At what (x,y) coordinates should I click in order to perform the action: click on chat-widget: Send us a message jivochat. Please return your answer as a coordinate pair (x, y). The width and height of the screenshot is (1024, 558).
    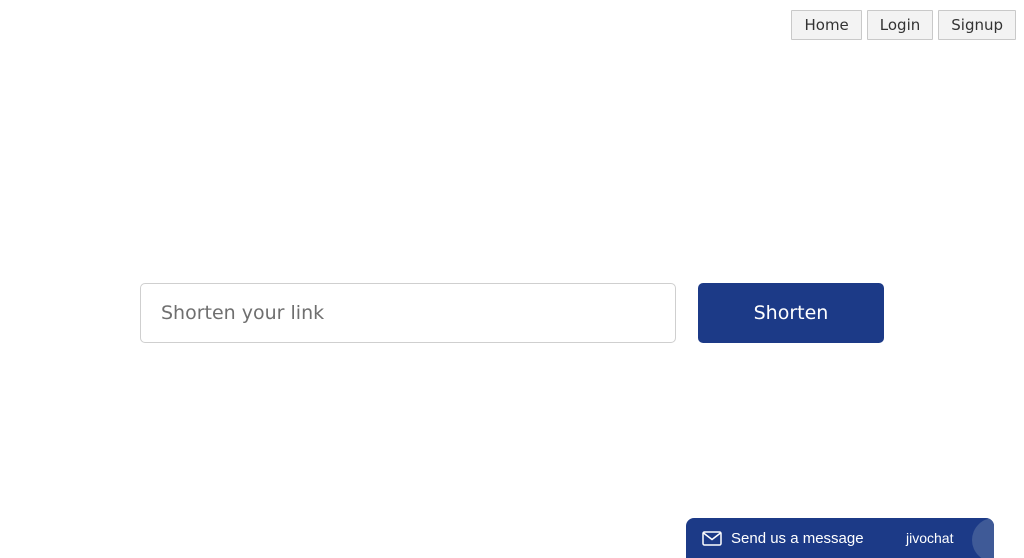
    Looking at the image, I should click on (840, 538).